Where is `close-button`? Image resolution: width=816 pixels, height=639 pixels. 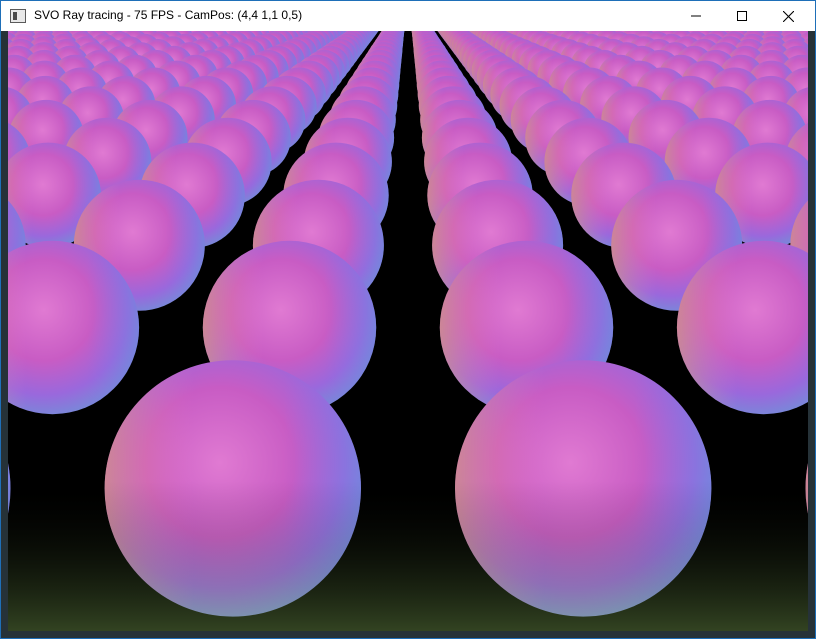 close-button is located at coordinates (788, 16).